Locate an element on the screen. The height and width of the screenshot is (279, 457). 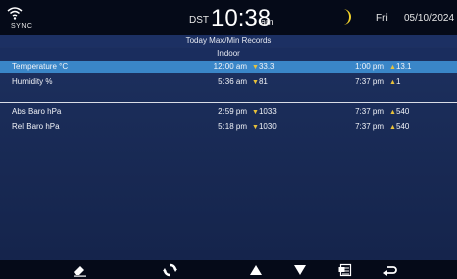
arrow-down-icon is located at coordinates (300, 269).